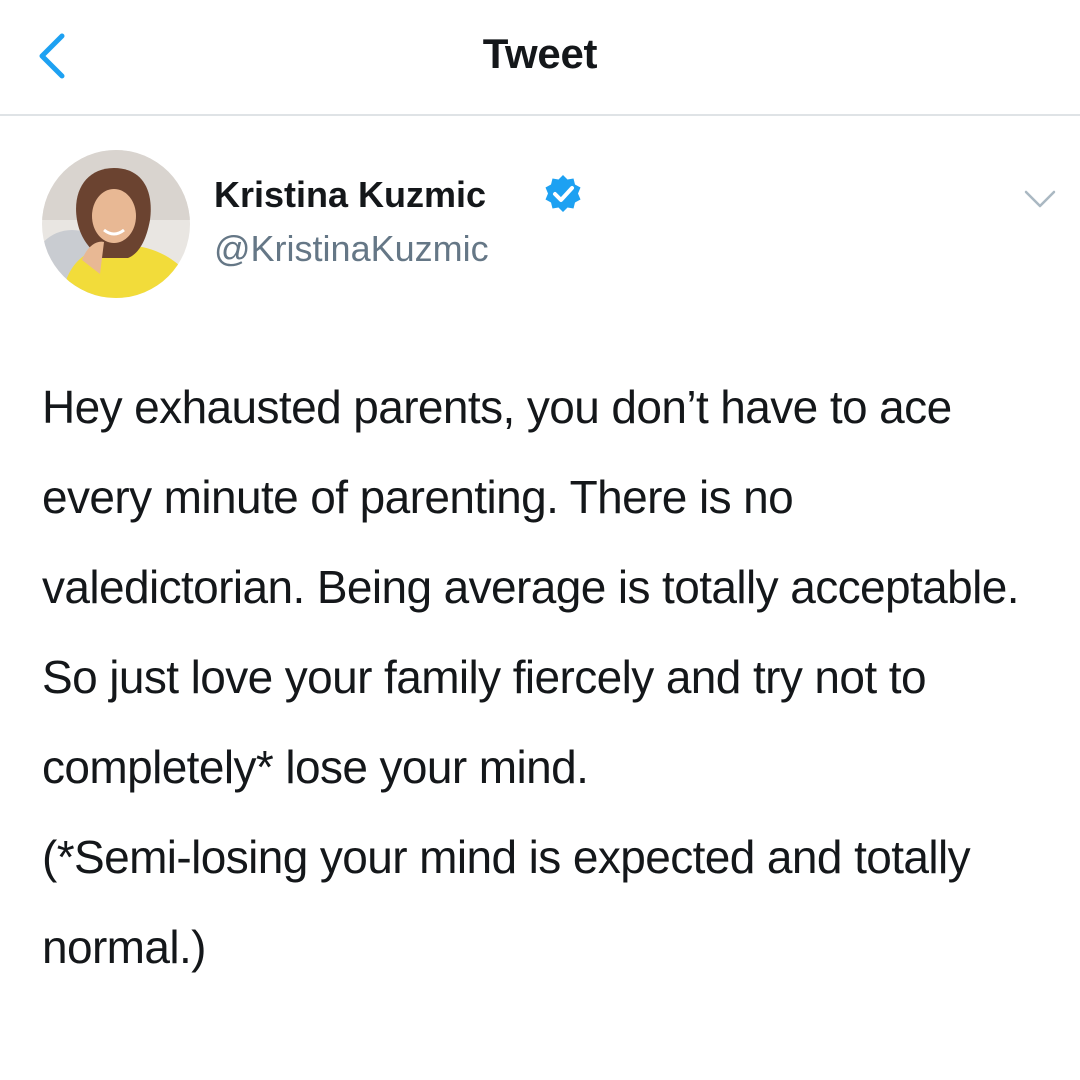 This screenshot has width=1080, height=1080. What do you see at coordinates (563, 193) in the screenshot?
I see `verified-badge-icon` at bounding box center [563, 193].